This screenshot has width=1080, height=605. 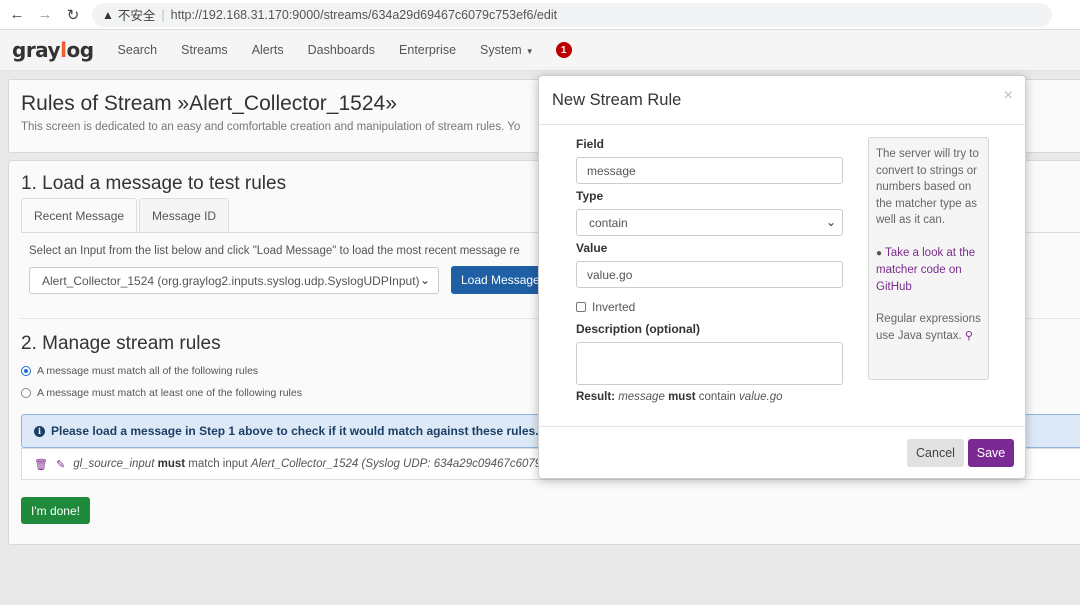 I want to click on result-preview: Result: message must contain value.go, so click(x=679, y=397).